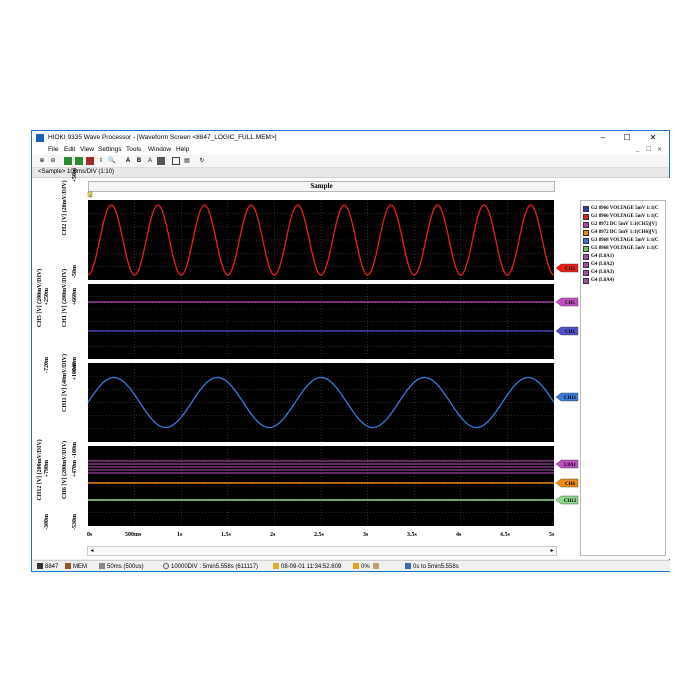 The height and width of the screenshot is (700, 700). What do you see at coordinates (182, 149) in the screenshot?
I see `menu-help: Help` at bounding box center [182, 149].